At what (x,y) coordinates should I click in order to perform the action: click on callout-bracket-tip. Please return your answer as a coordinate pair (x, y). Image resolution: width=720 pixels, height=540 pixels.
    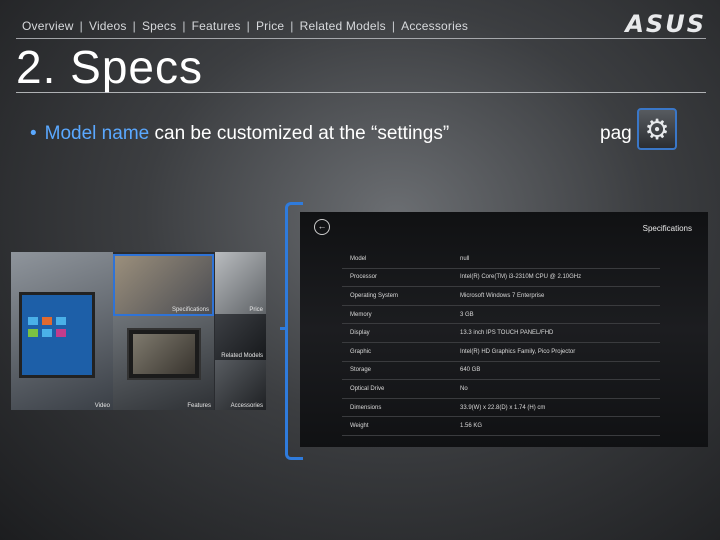
    Looking at the image, I should click on (284, 328).